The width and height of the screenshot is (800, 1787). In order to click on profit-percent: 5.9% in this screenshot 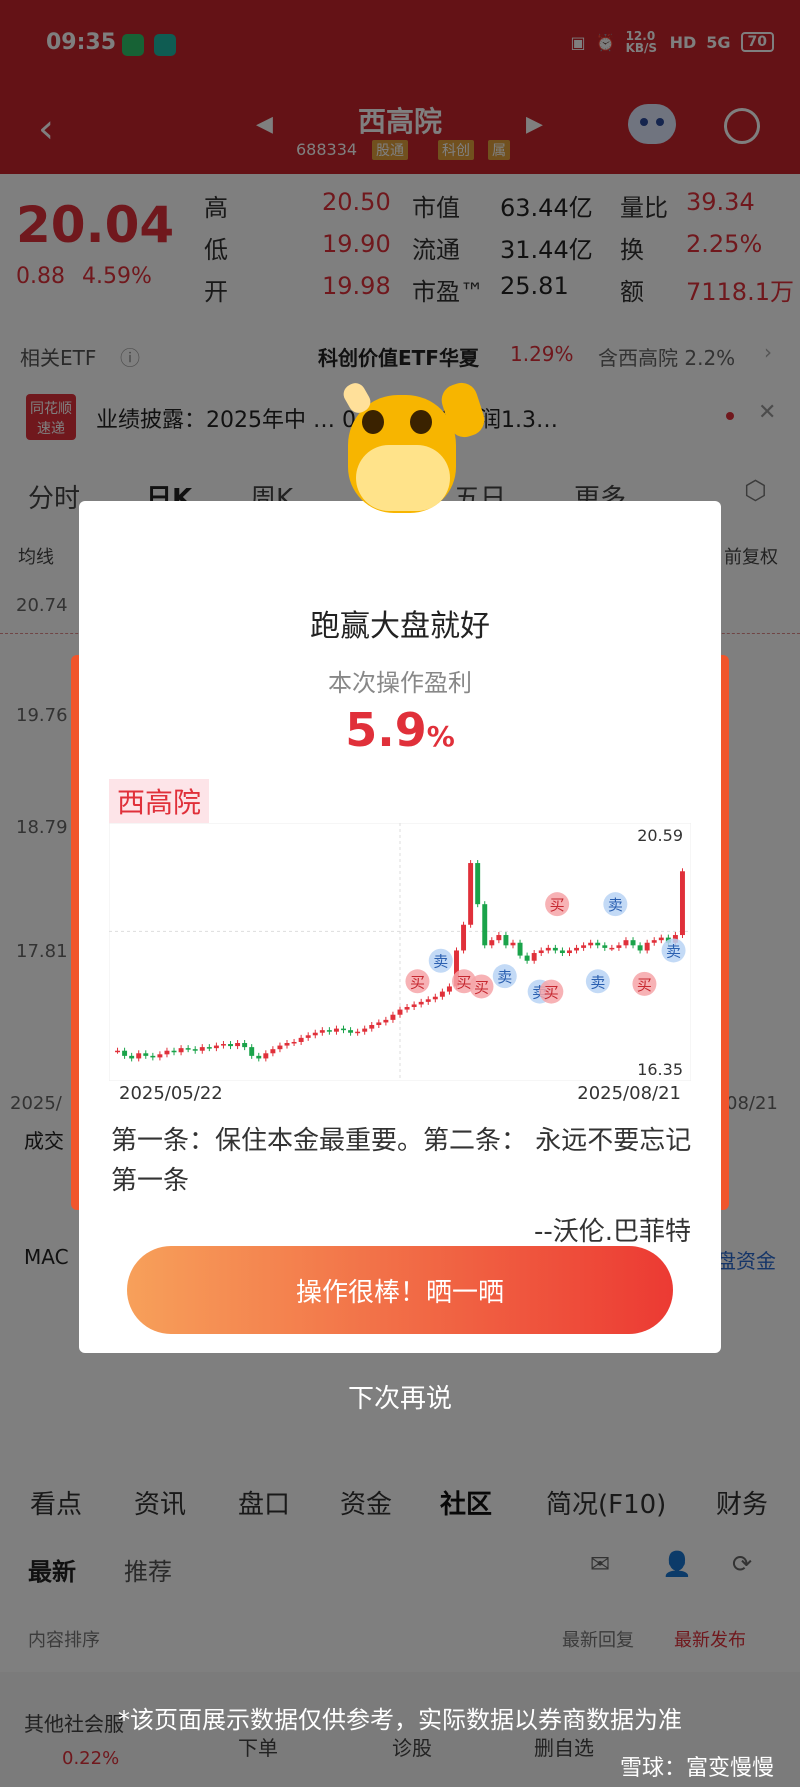, I will do `click(400, 730)`.